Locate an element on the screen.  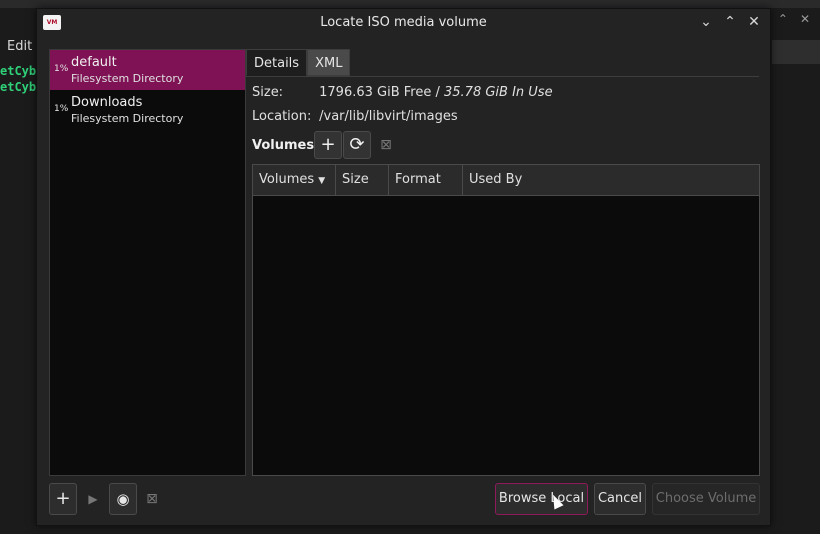
pool-item-default: 1% default Filesystem Directory is located at coordinates (147, 70).